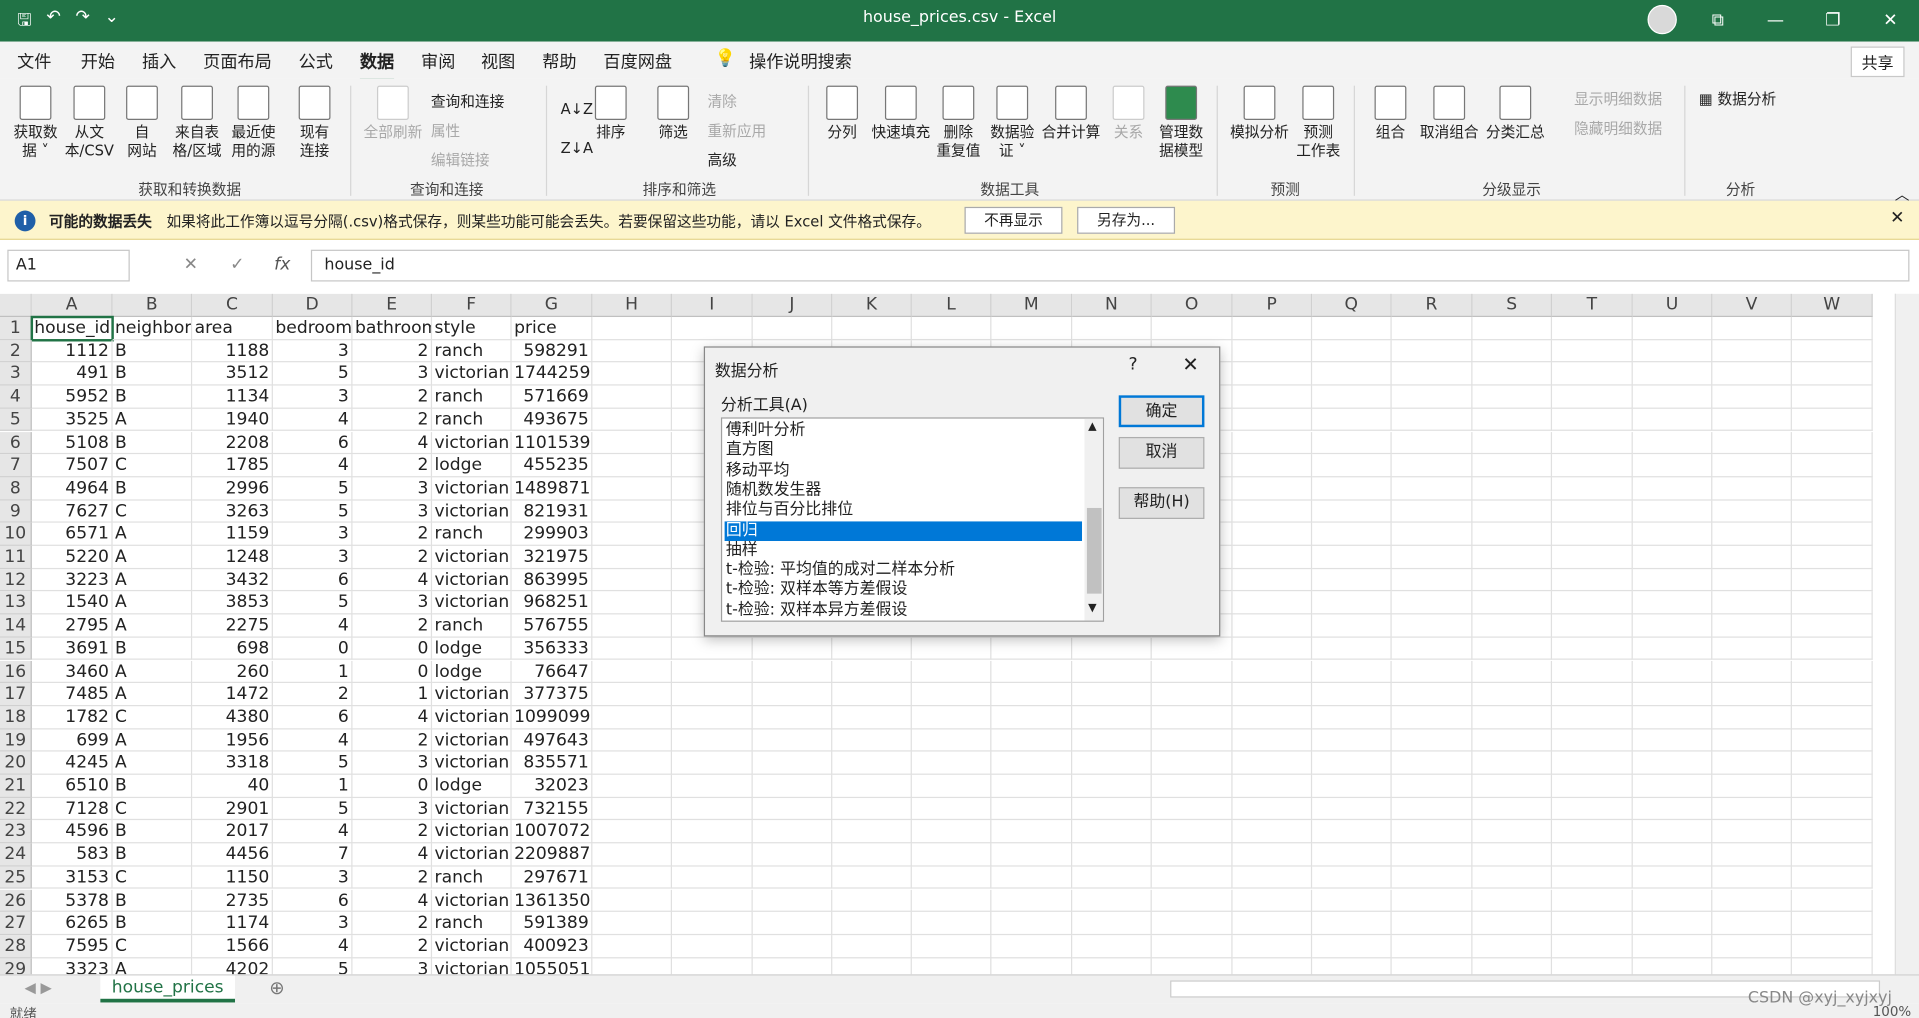 Image resolution: width=1919 pixels, height=1018 pixels. I want to click on cell: 5220, so click(72, 557).